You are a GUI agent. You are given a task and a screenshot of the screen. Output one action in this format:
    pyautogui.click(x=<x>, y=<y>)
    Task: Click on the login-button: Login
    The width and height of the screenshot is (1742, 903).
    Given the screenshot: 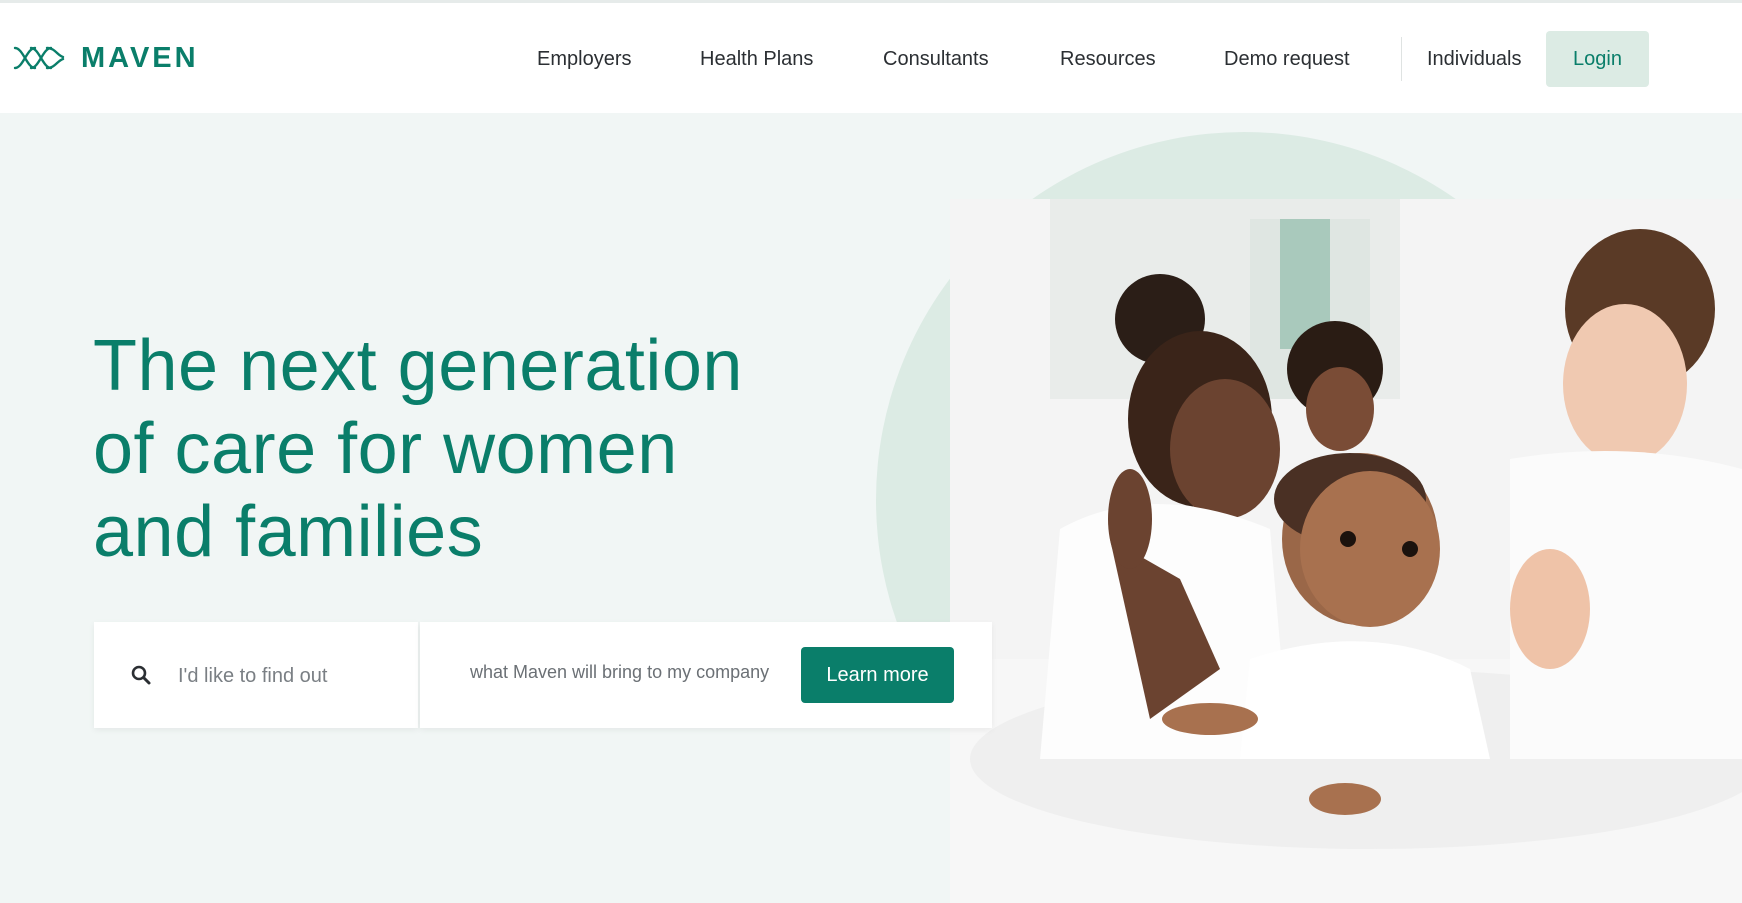 What is the action you would take?
    pyautogui.click(x=1597, y=59)
    